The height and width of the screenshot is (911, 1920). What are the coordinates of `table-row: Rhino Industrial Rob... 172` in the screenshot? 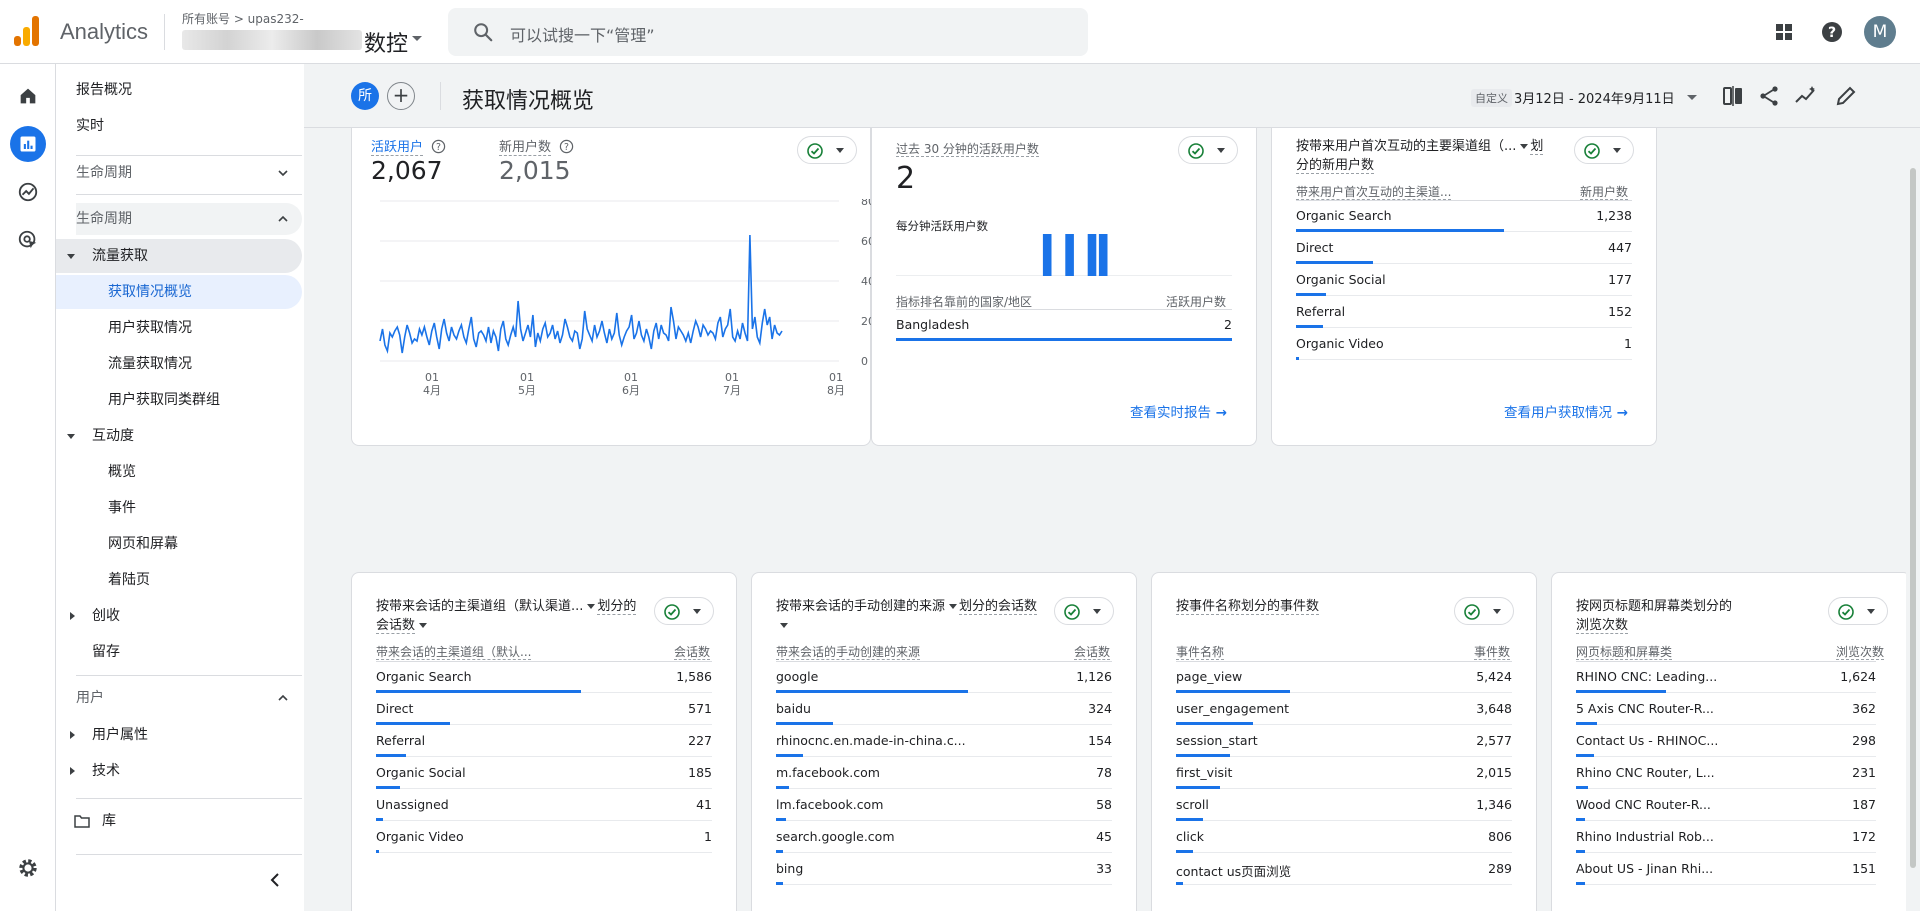 It's located at (1726, 837).